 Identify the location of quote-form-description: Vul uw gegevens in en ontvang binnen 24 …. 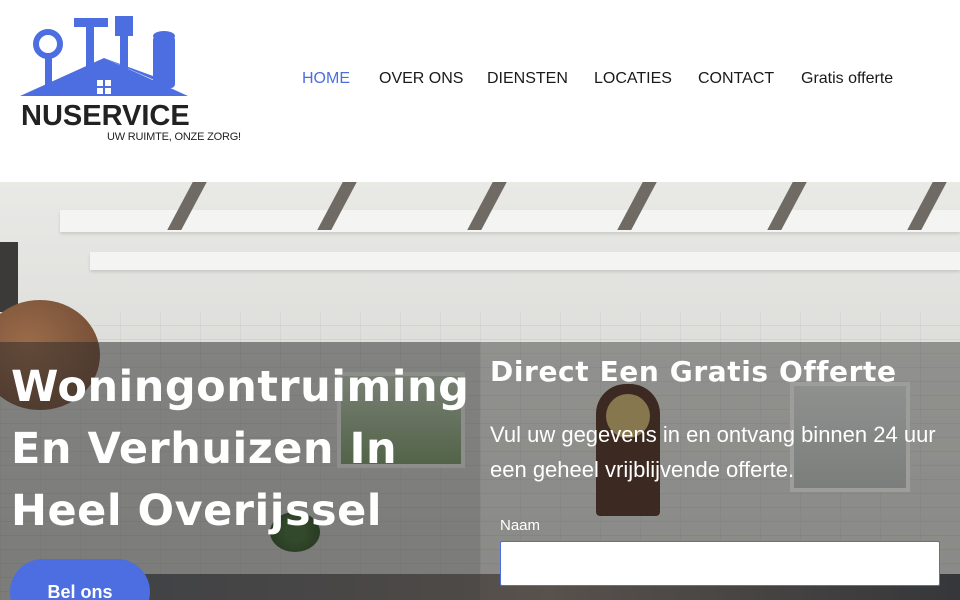
(713, 452).